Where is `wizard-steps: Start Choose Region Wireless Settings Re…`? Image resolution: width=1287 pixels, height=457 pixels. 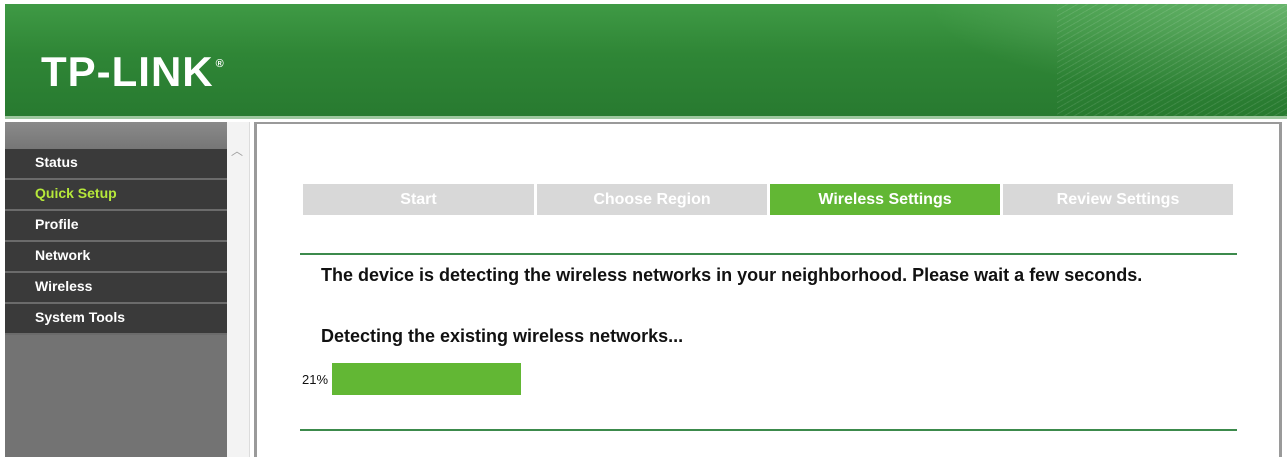 wizard-steps: Start Choose Region Wireless Settings Re… is located at coordinates (768, 199).